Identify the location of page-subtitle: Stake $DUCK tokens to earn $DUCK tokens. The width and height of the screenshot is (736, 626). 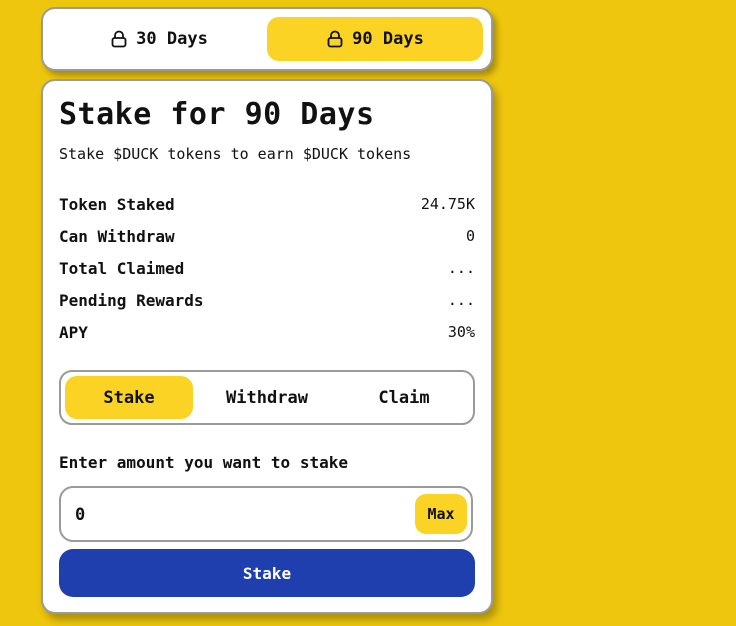
(235, 154).